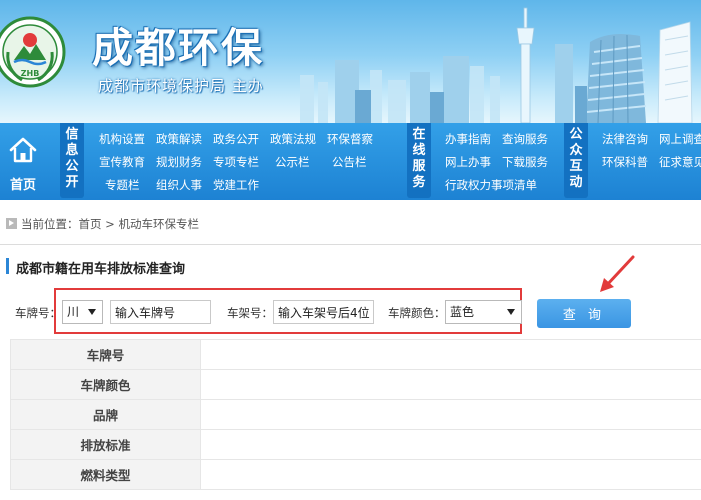  I want to click on category-char: 服, so click(419, 166).